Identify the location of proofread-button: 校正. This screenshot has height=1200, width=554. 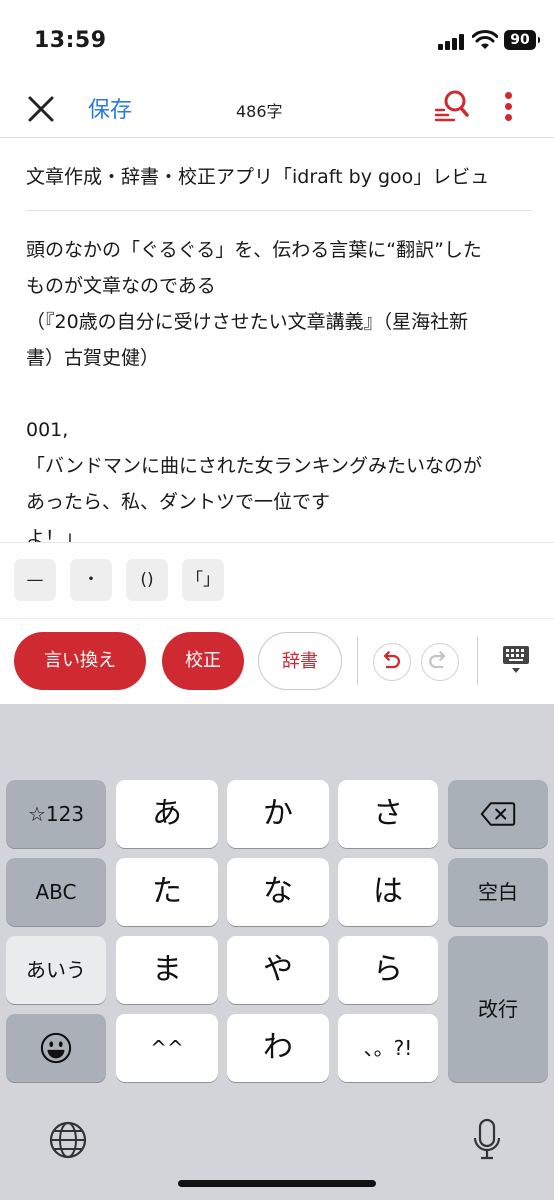
(203, 661).